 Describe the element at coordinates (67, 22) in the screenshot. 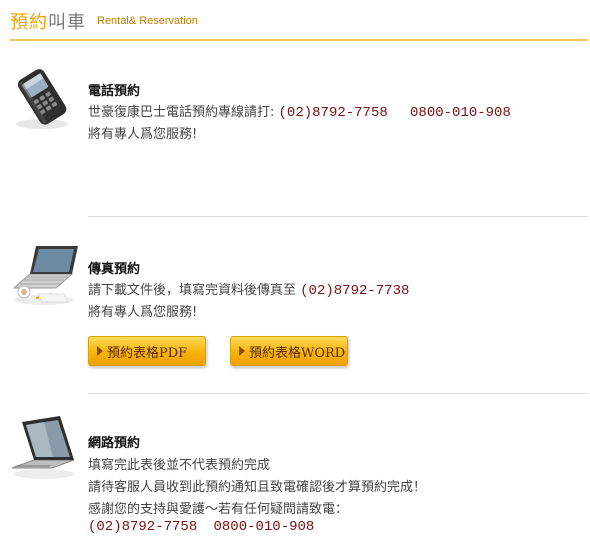

I see `title-rest: 叫車` at that location.